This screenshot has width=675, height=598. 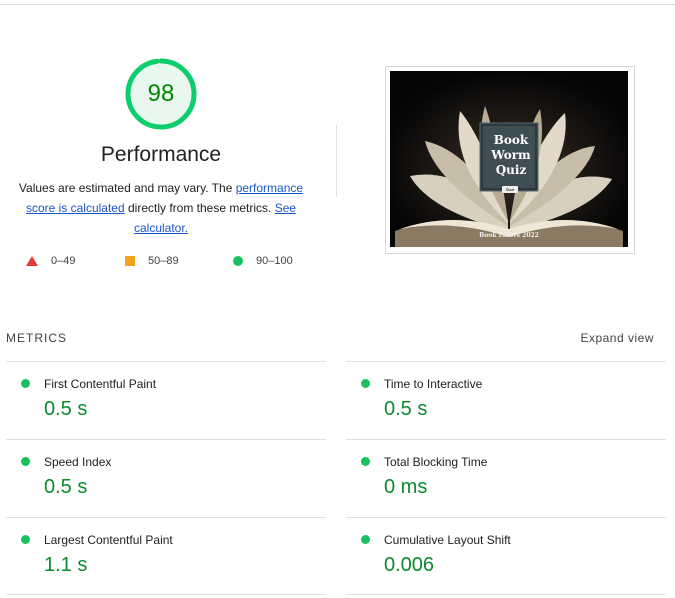 I want to click on legend-item-pass: 90–100, so click(x=263, y=261).